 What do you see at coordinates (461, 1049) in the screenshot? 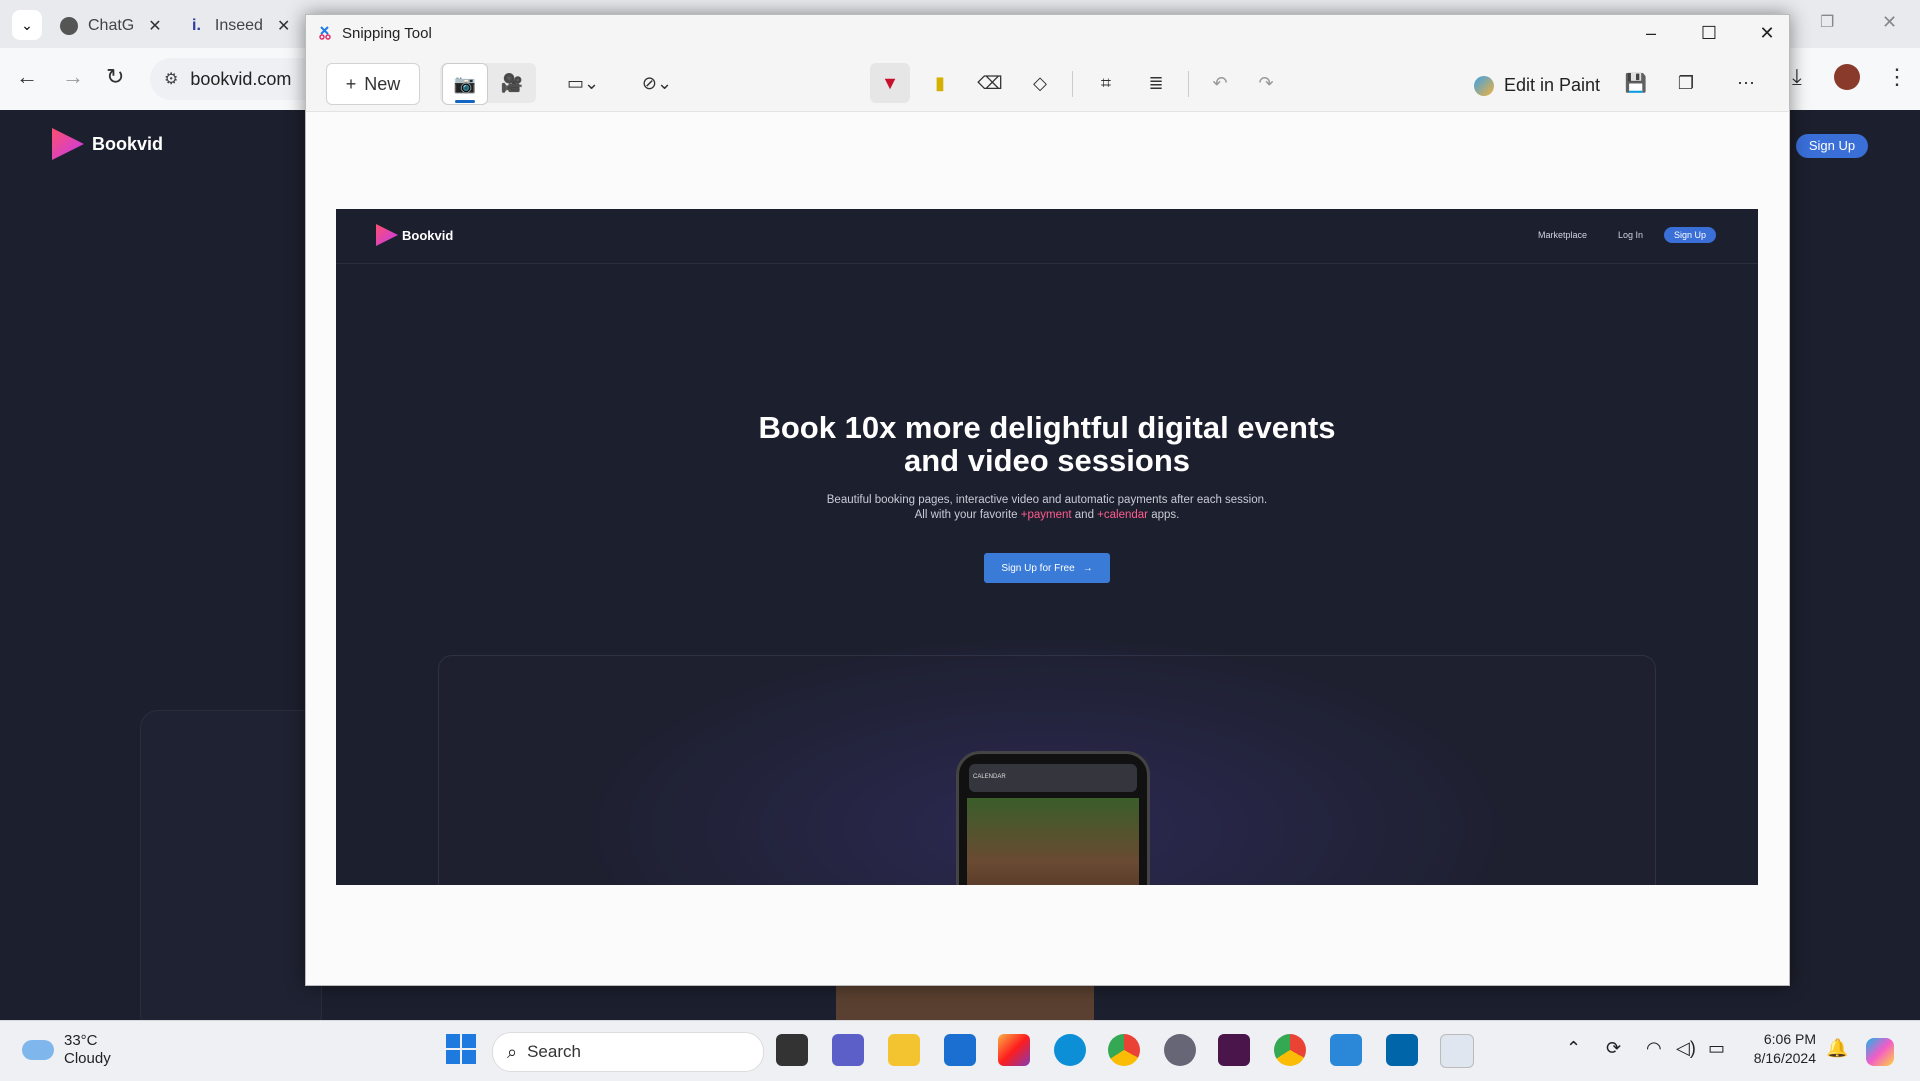
I see `start-button` at bounding box center [461, 1049].